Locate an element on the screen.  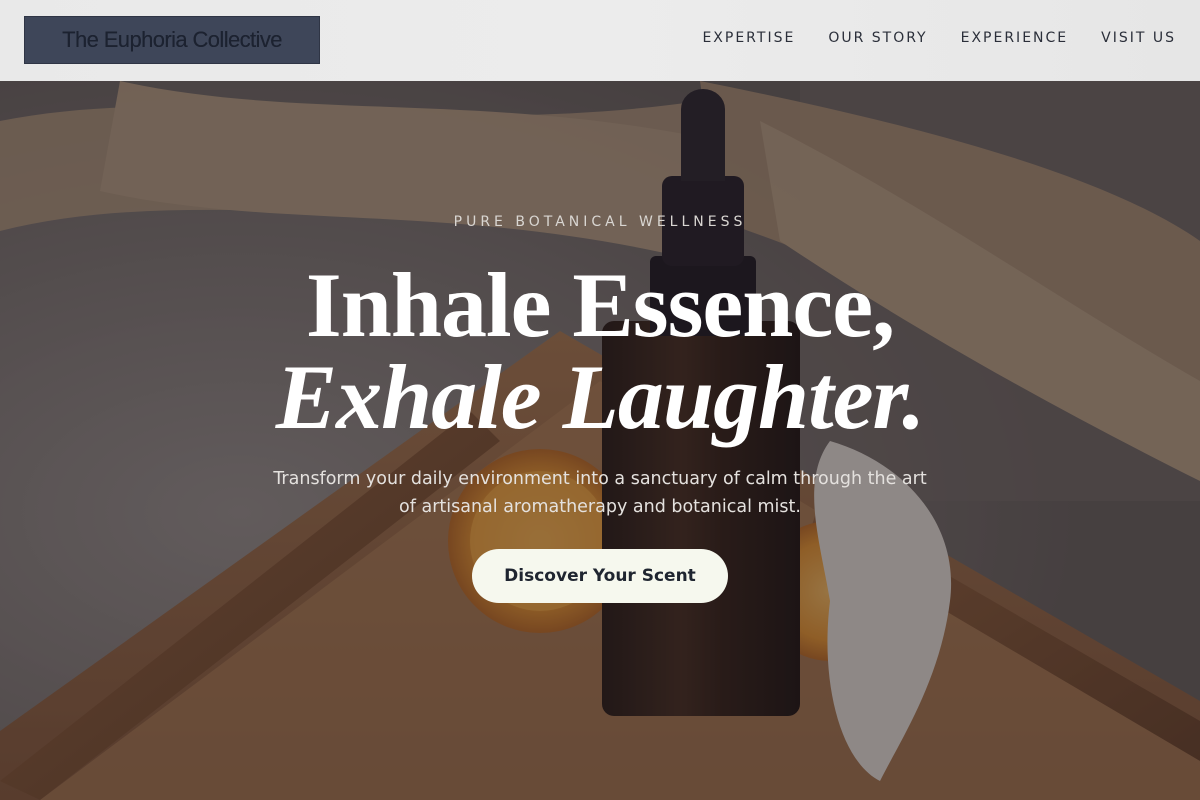
headline-line-2: Exhale Laughter. is located at coordinates (600, 397).